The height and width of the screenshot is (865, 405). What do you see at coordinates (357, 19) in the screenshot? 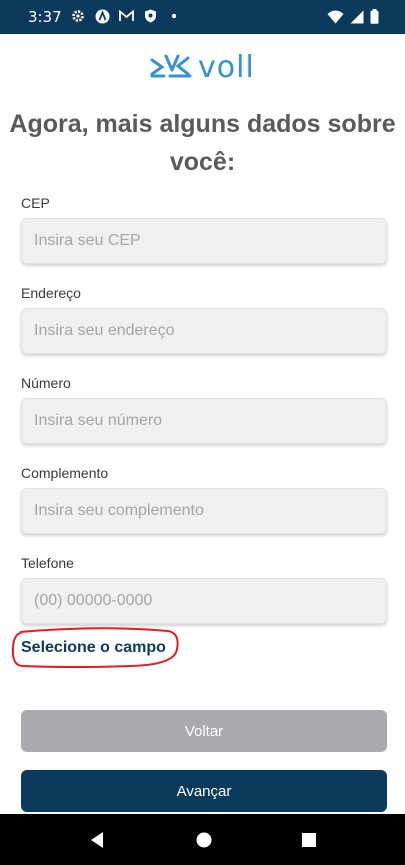
I see `signal-icon` at bounding box center [357, 19].